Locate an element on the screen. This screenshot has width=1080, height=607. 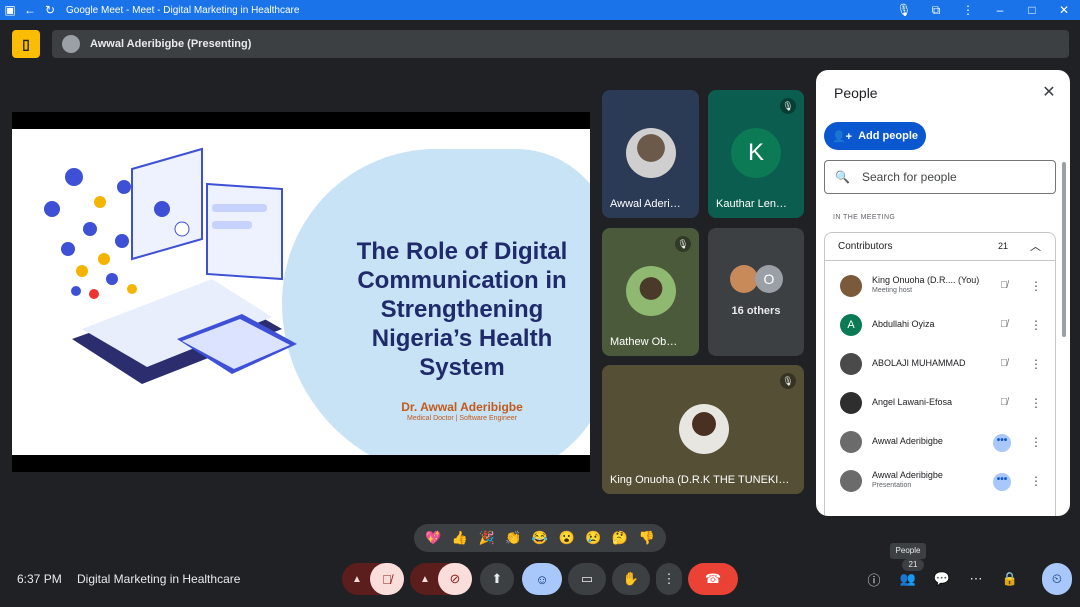
slide-title-line: Strengthening is located at coordinates (462, 309).